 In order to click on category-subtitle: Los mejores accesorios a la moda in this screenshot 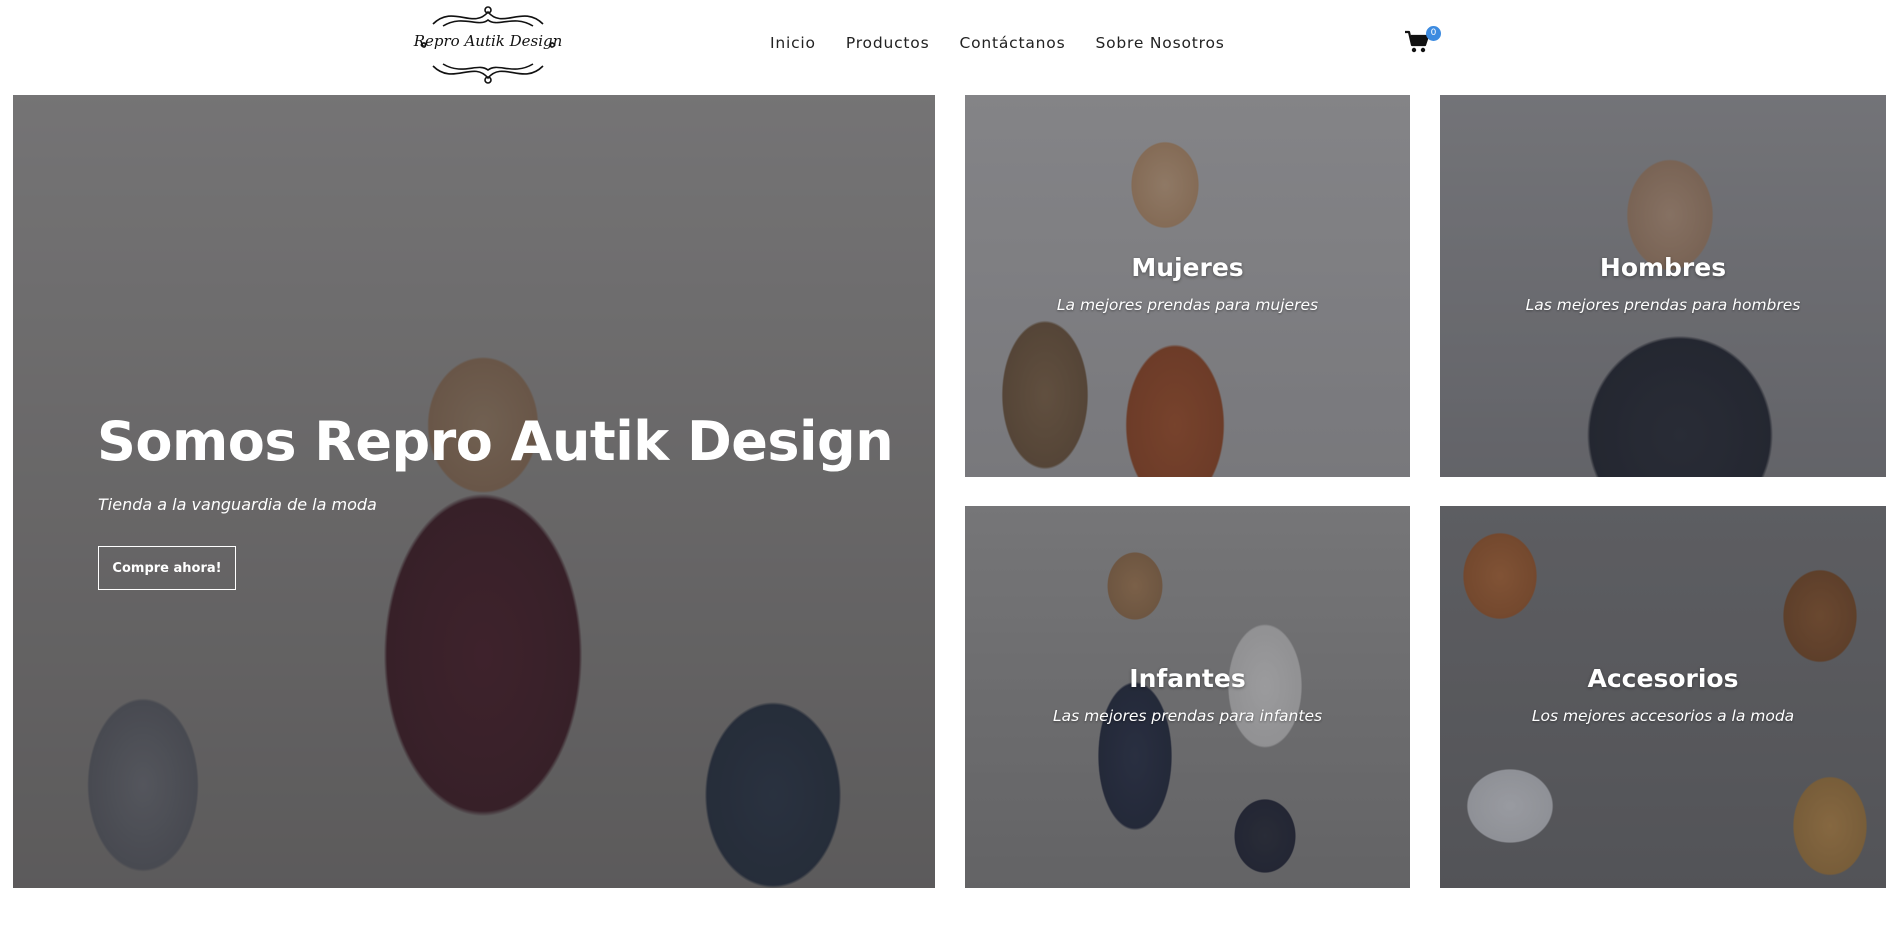, I will do `click(1663, 716)`.